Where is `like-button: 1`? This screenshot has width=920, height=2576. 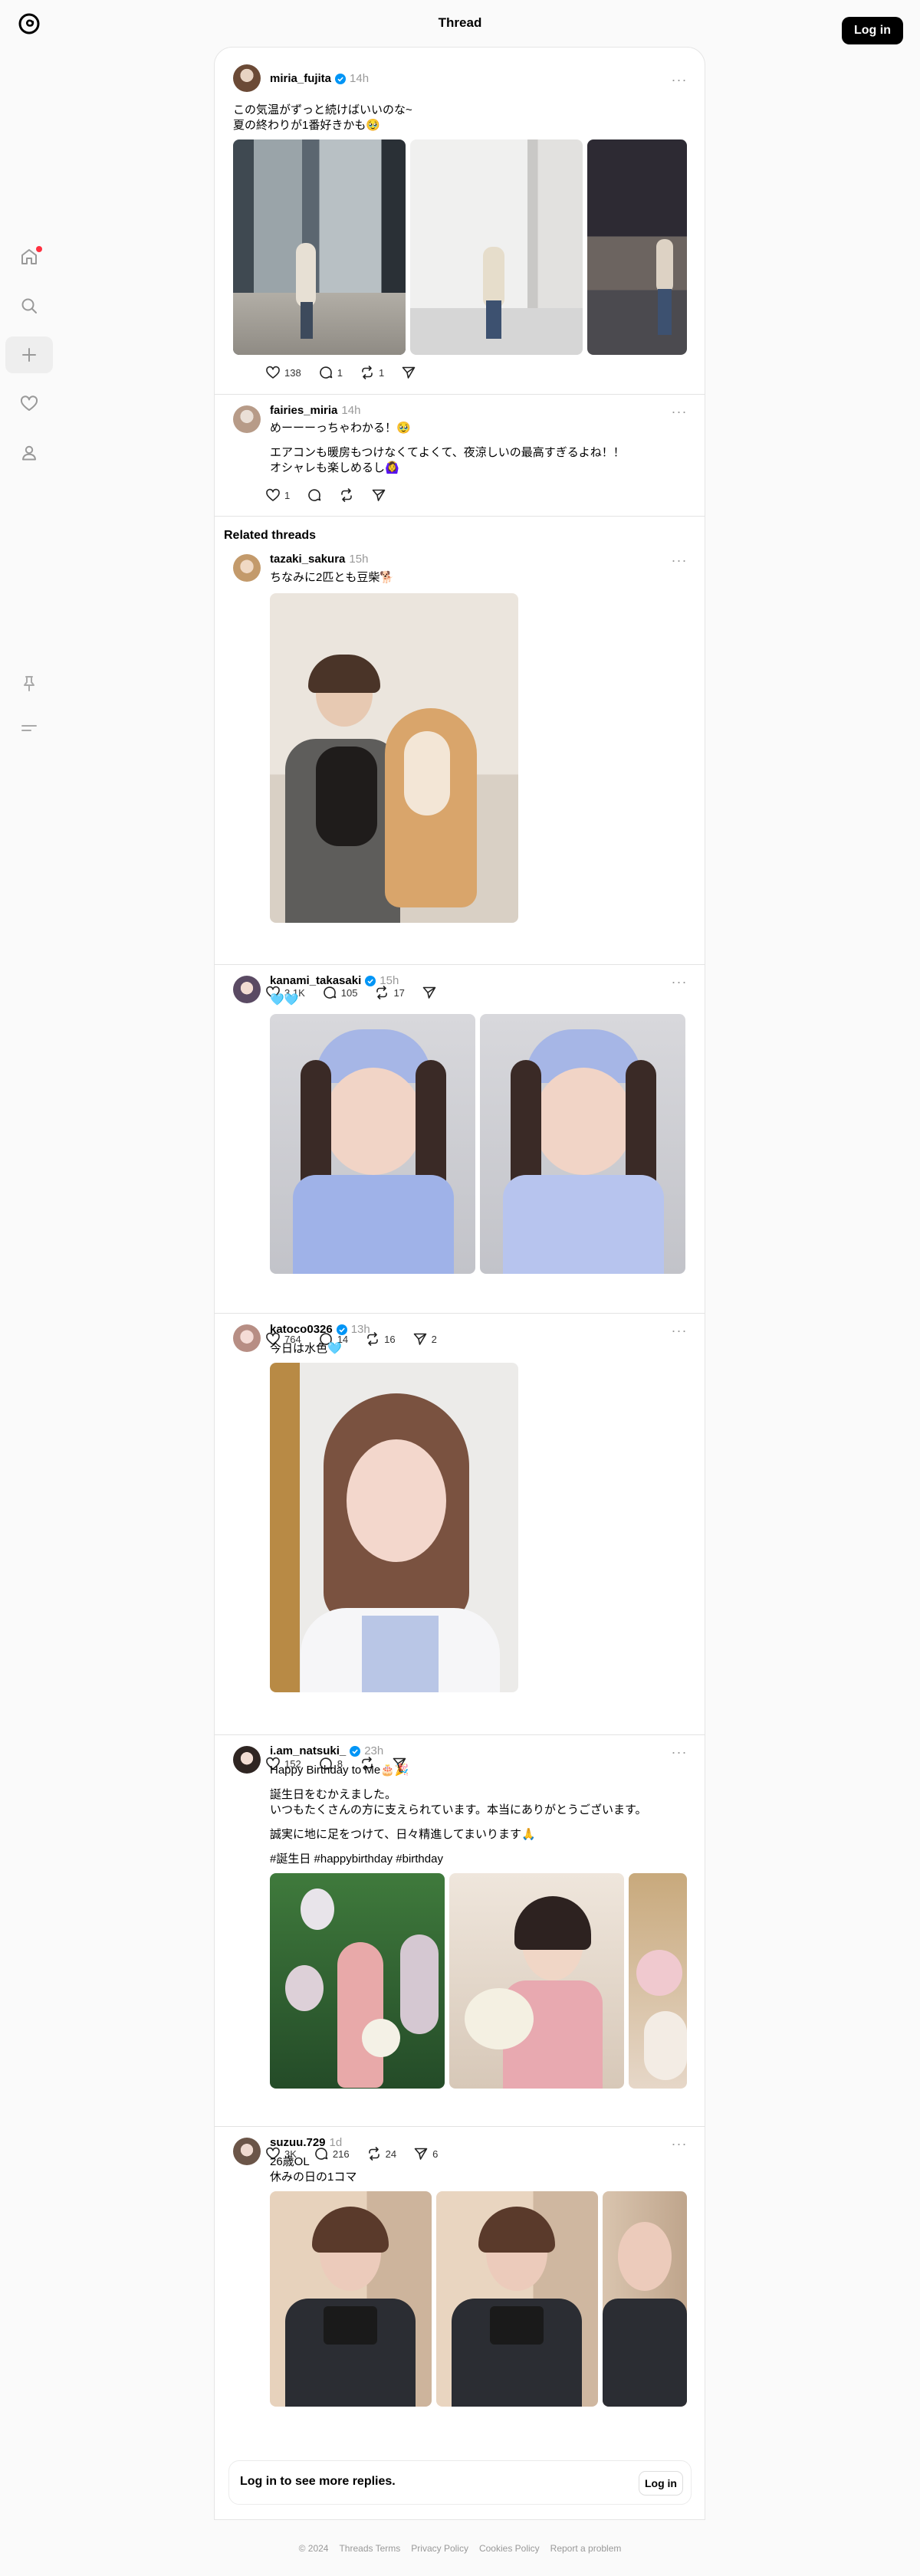 like-button: 1 is located at coordinates (277, 495).